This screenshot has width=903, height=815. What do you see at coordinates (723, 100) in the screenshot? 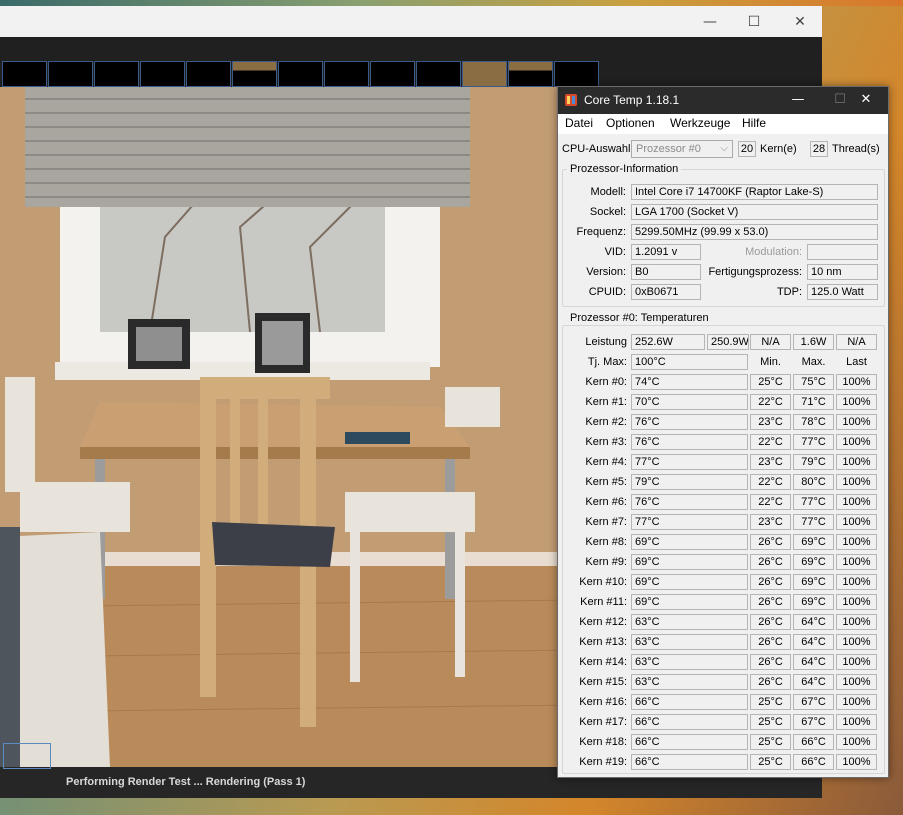
I see `coretemp-titlebar: Core Temp 1.18.1 — ☐ ✕` at bounding box center [723, 100].